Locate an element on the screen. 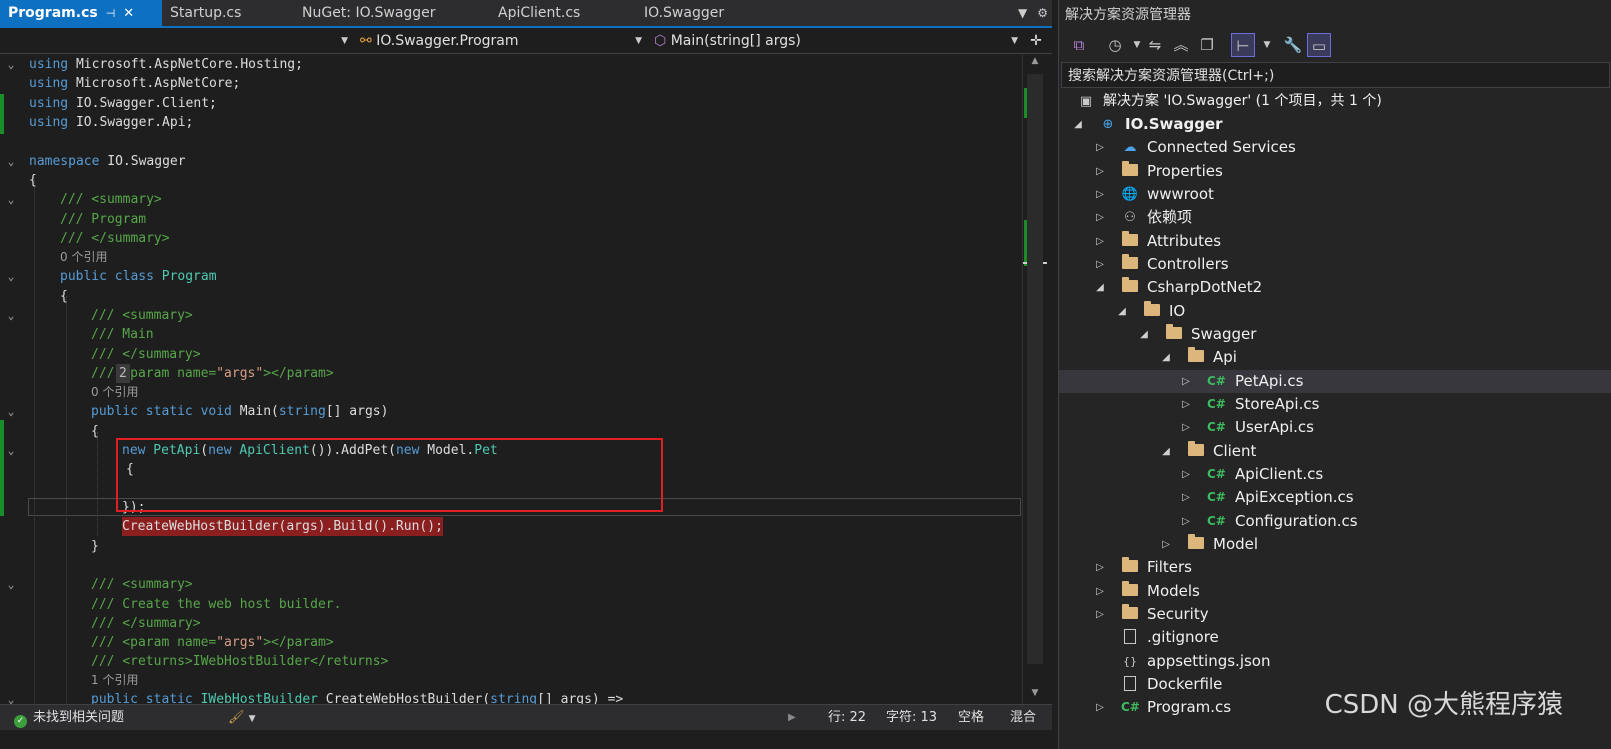 The width and height of the screenshot is (1611, 749). tree-node: ▷ ⚇ 依赖项 is located at coordinates (1335, 217).